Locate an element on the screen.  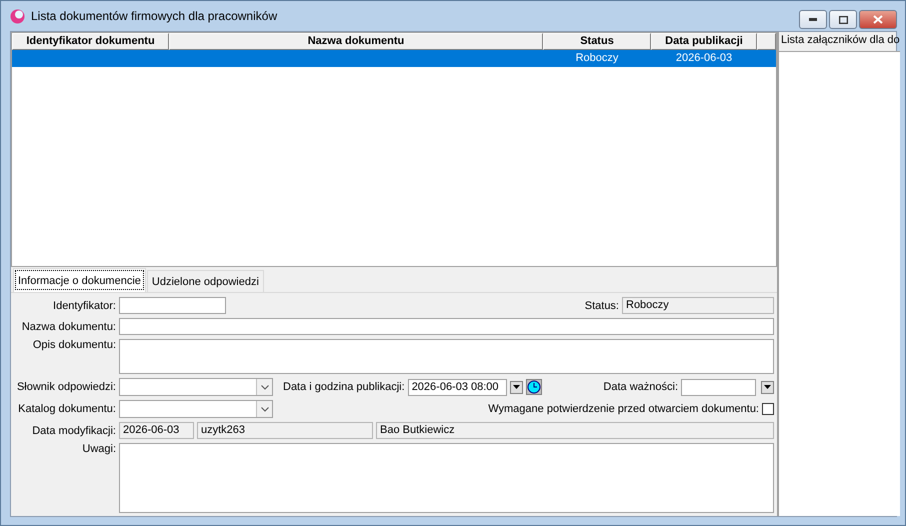
maximize-button is located at coordinates (843, 19).